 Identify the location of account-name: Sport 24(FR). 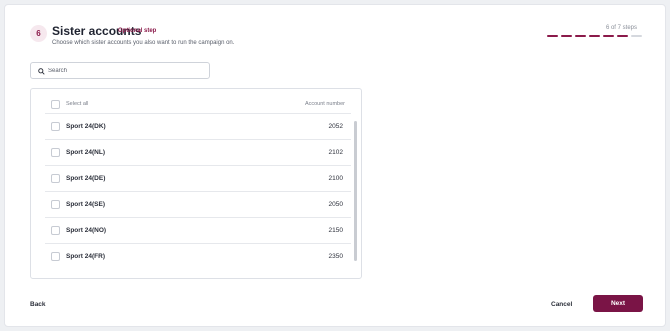
(85, 256).